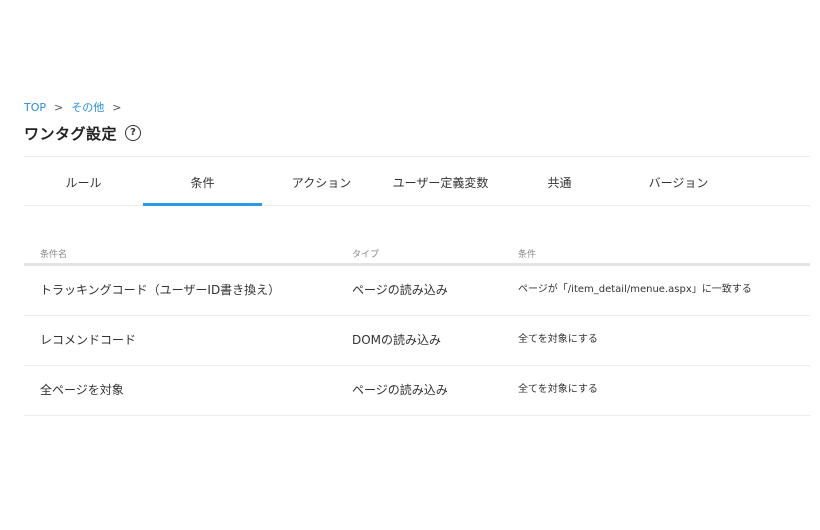 The image size is (820, 530). Describe the element at coordinates (160, 290) in the screenshot. I see `condition-name-cell: トラッキングコード（ユーザーID書き換え）` at that location.